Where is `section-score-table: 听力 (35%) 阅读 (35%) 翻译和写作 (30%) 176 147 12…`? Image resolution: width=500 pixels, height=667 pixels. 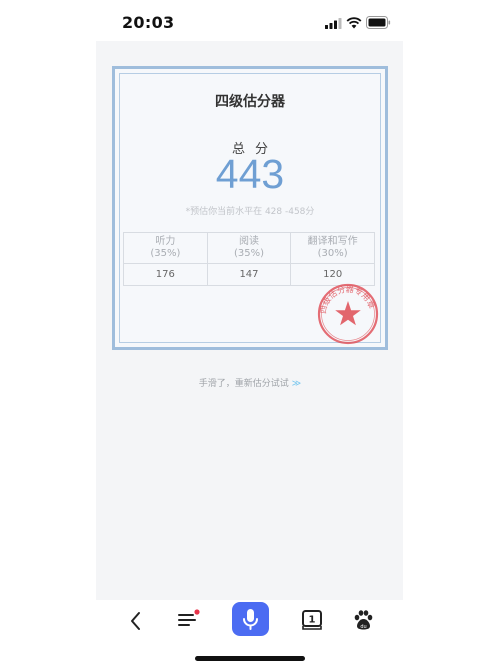
section-score-table: 听力 (35%) 阅读 (35%) 翻译和写作 (30%) 176 147 12… is located at coordinates (249, 259).